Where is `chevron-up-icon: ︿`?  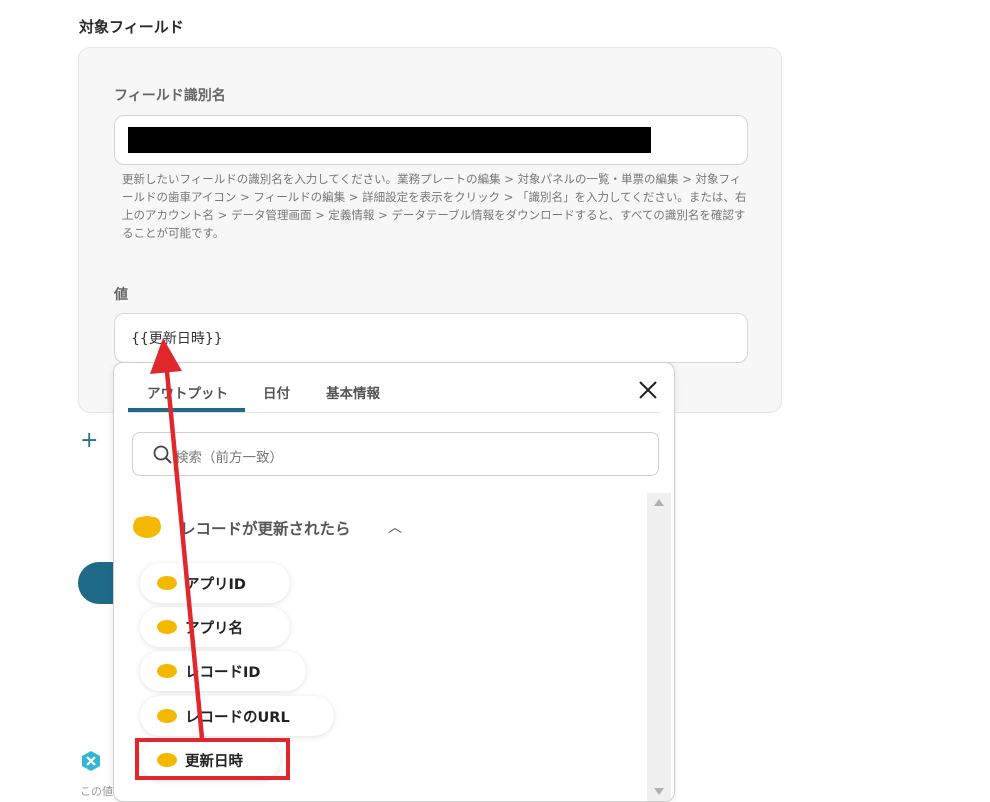 chevron-up-icon: ︿ is located at coordinates (395, 527).